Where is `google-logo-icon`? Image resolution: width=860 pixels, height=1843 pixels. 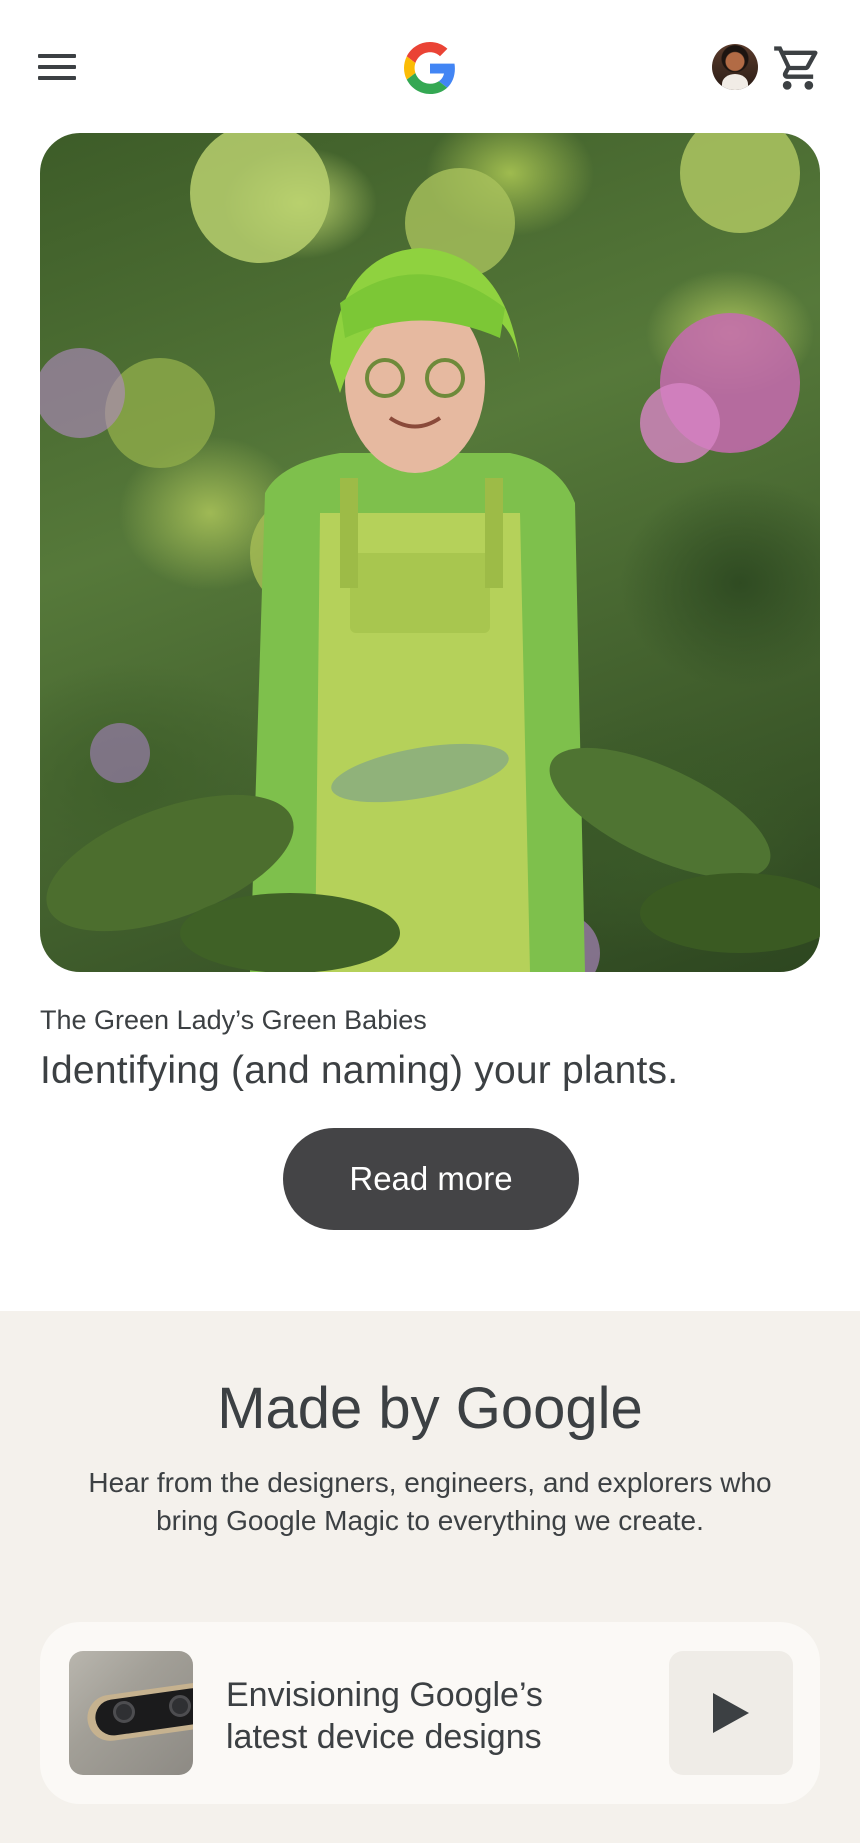 google-logo-icon is located at coordinates (430, 68).